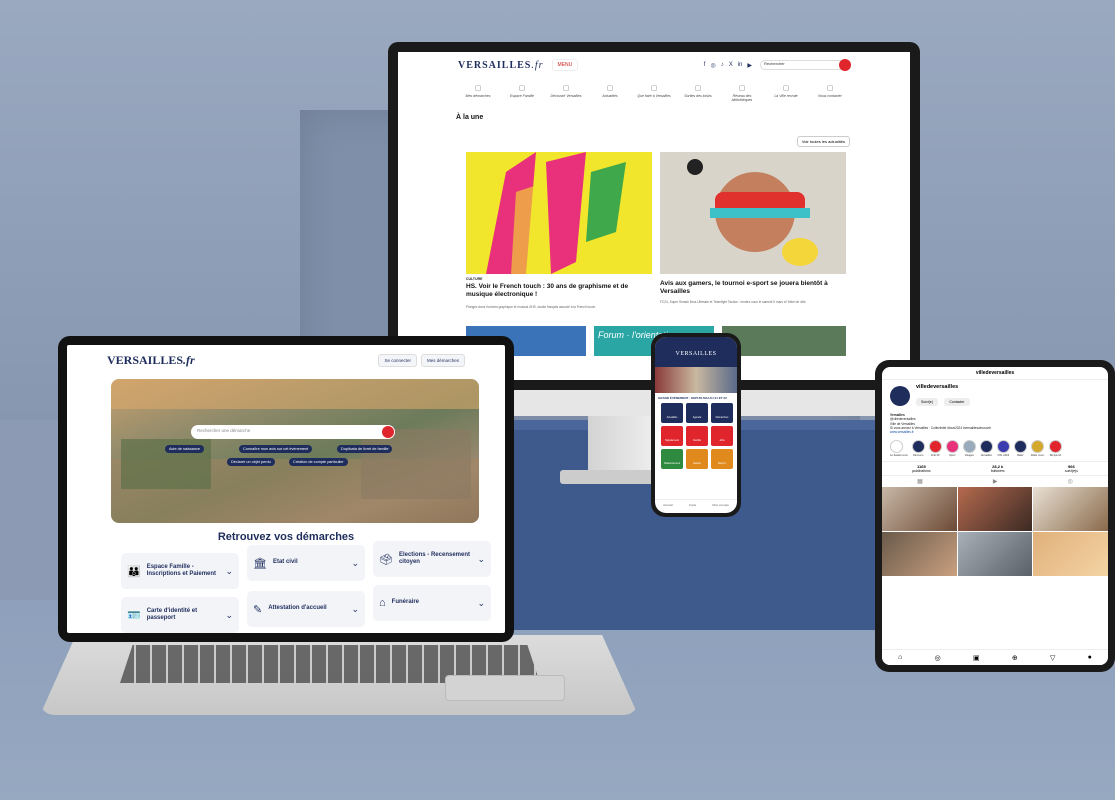  I want to click on linkedin-icon: in, so click(740, 65).